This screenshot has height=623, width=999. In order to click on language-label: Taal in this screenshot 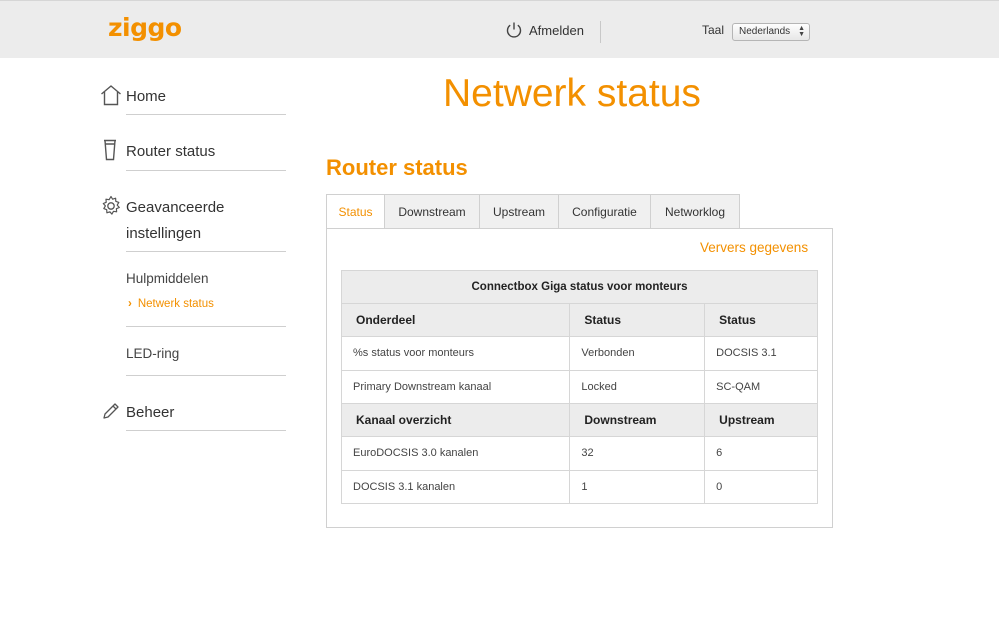, I will do `click(713, 30)`.